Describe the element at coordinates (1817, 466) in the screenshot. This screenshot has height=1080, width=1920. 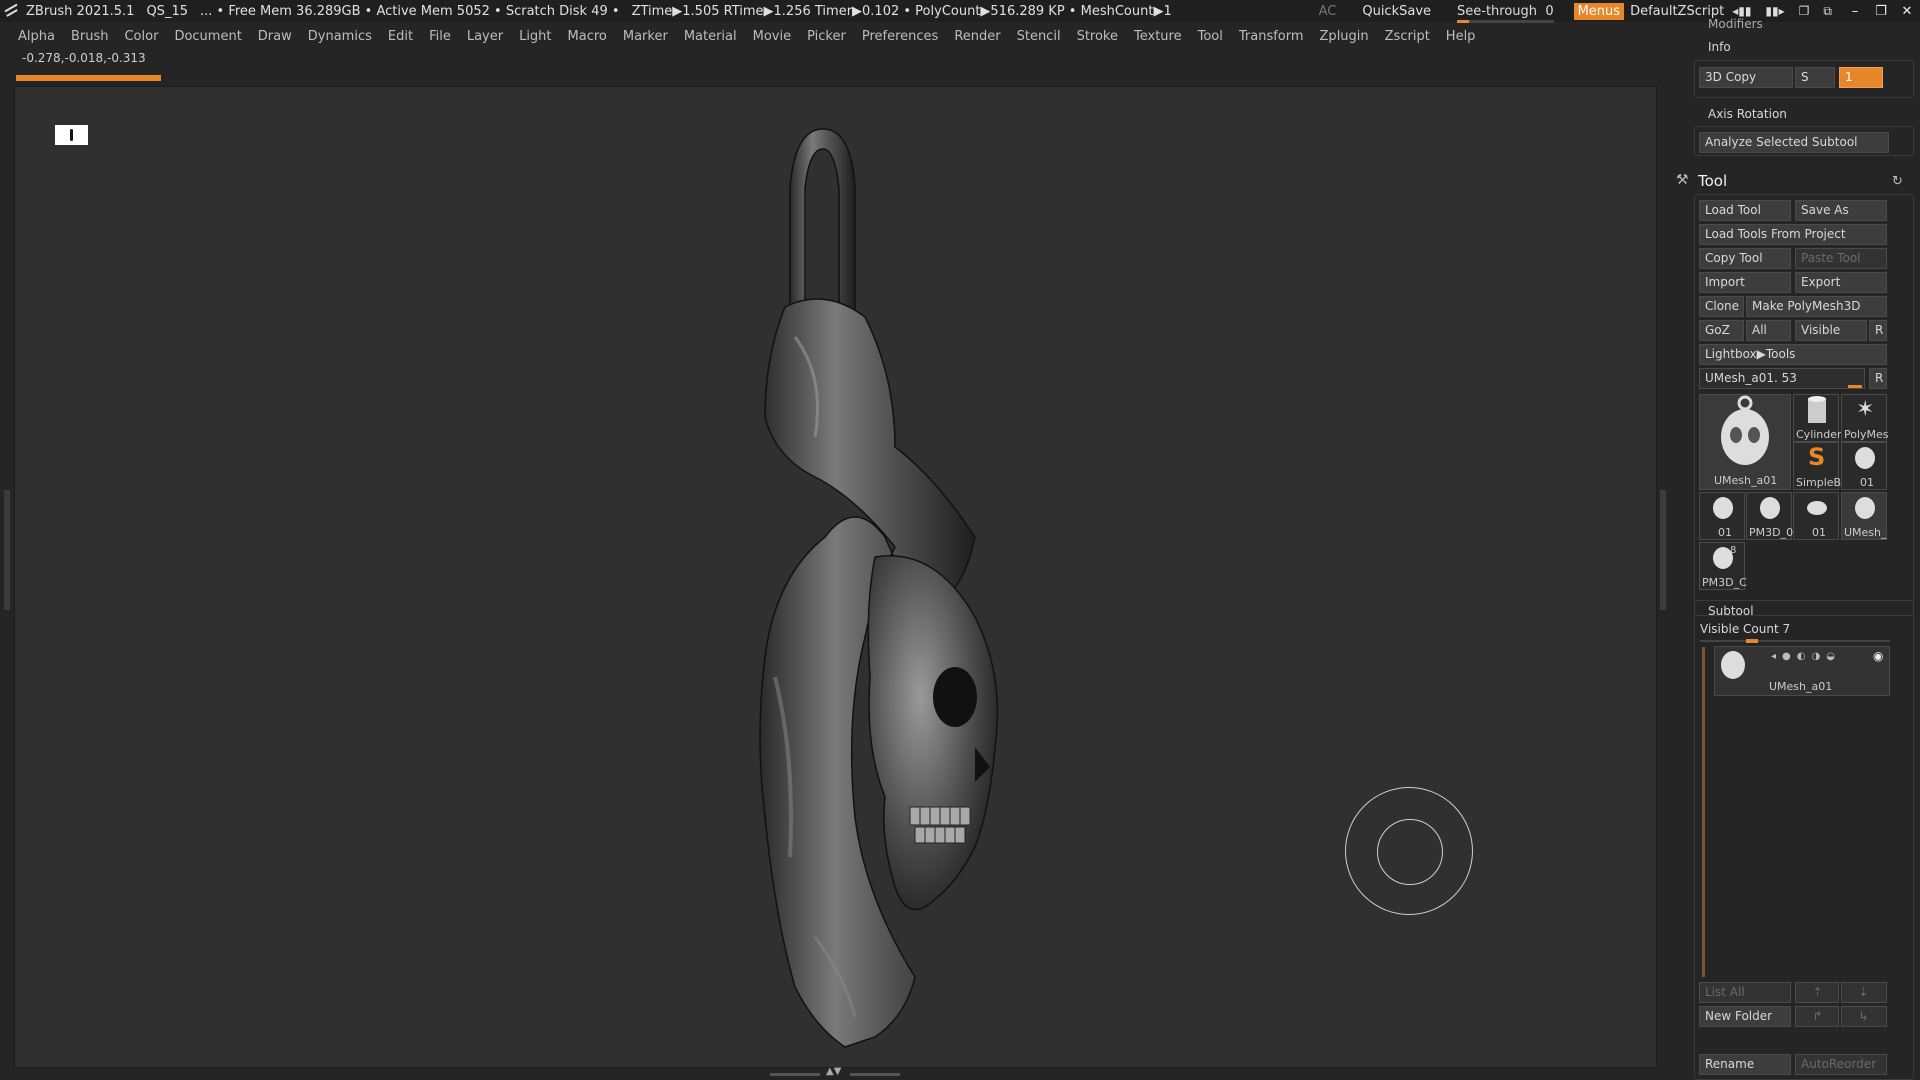
I see `tool-thumb-simpleb: S SimpleB` at that location.